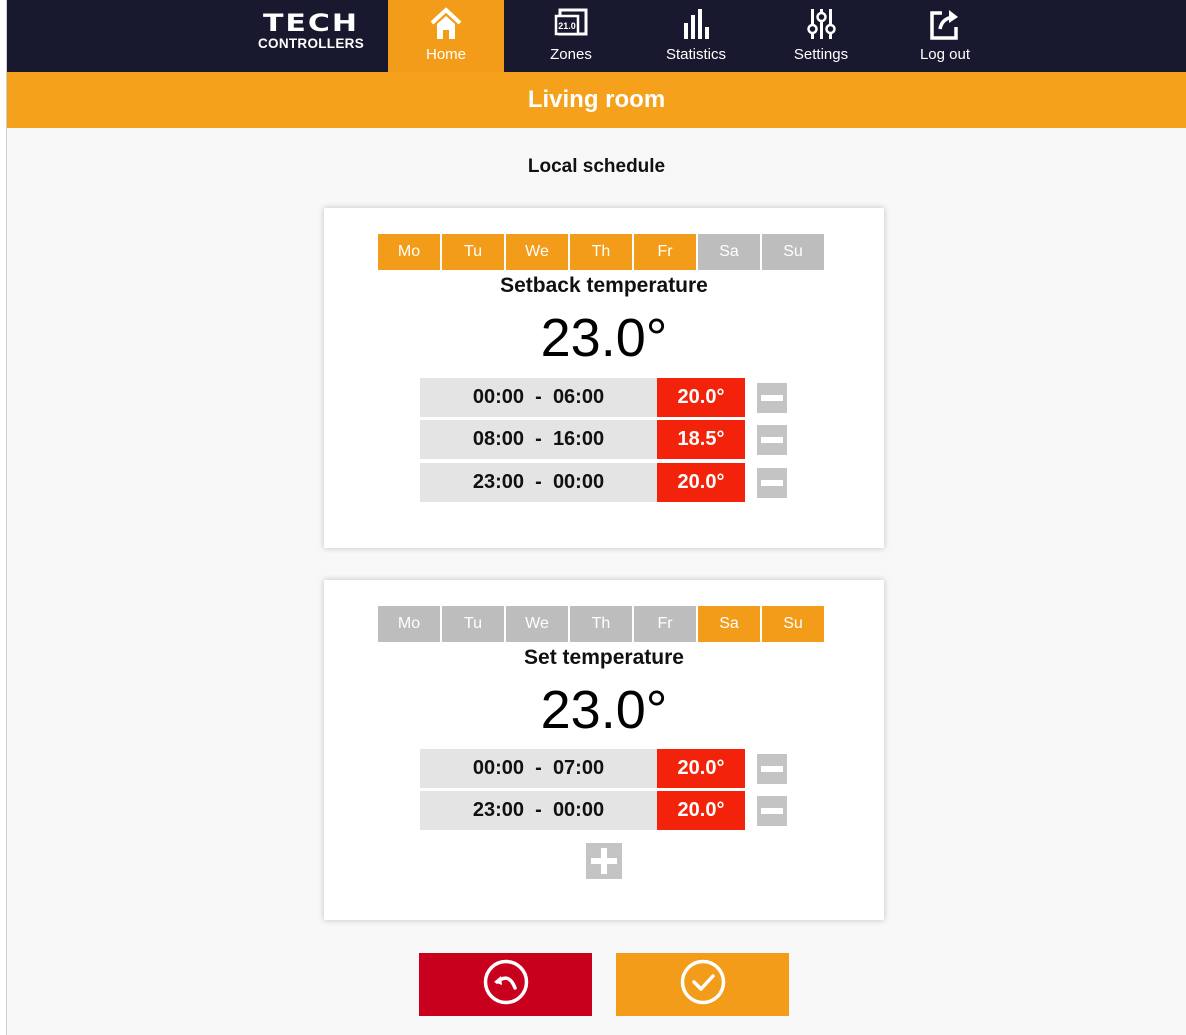 Image resolution: width=1186 pixels, height=1035 pixels. What do you see at coordinates (538, 439) in the screenshot?
I see `interval-time: 08:00 - 16:00` at bounding box center [538, 439].